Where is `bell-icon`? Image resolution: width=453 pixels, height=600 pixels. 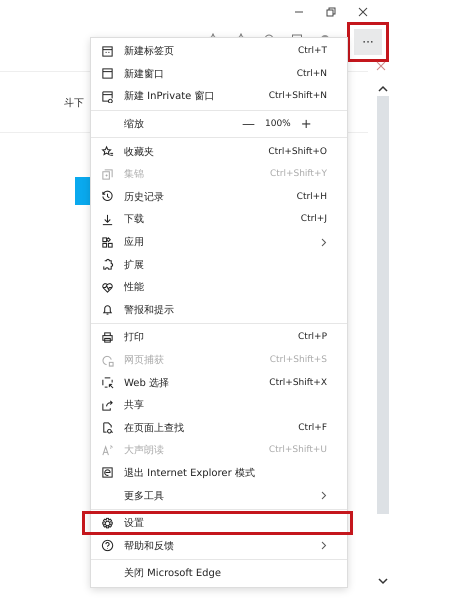
bell-icon is located at coordinates (107, 309).